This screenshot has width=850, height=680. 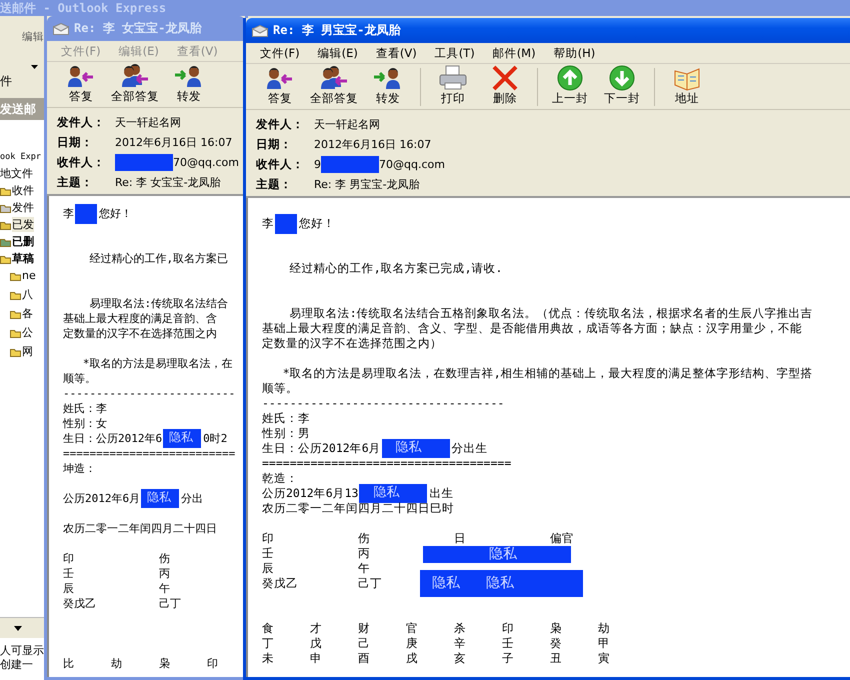 I want to click on menu-item: 查看(V), so click(x=396, y=53).